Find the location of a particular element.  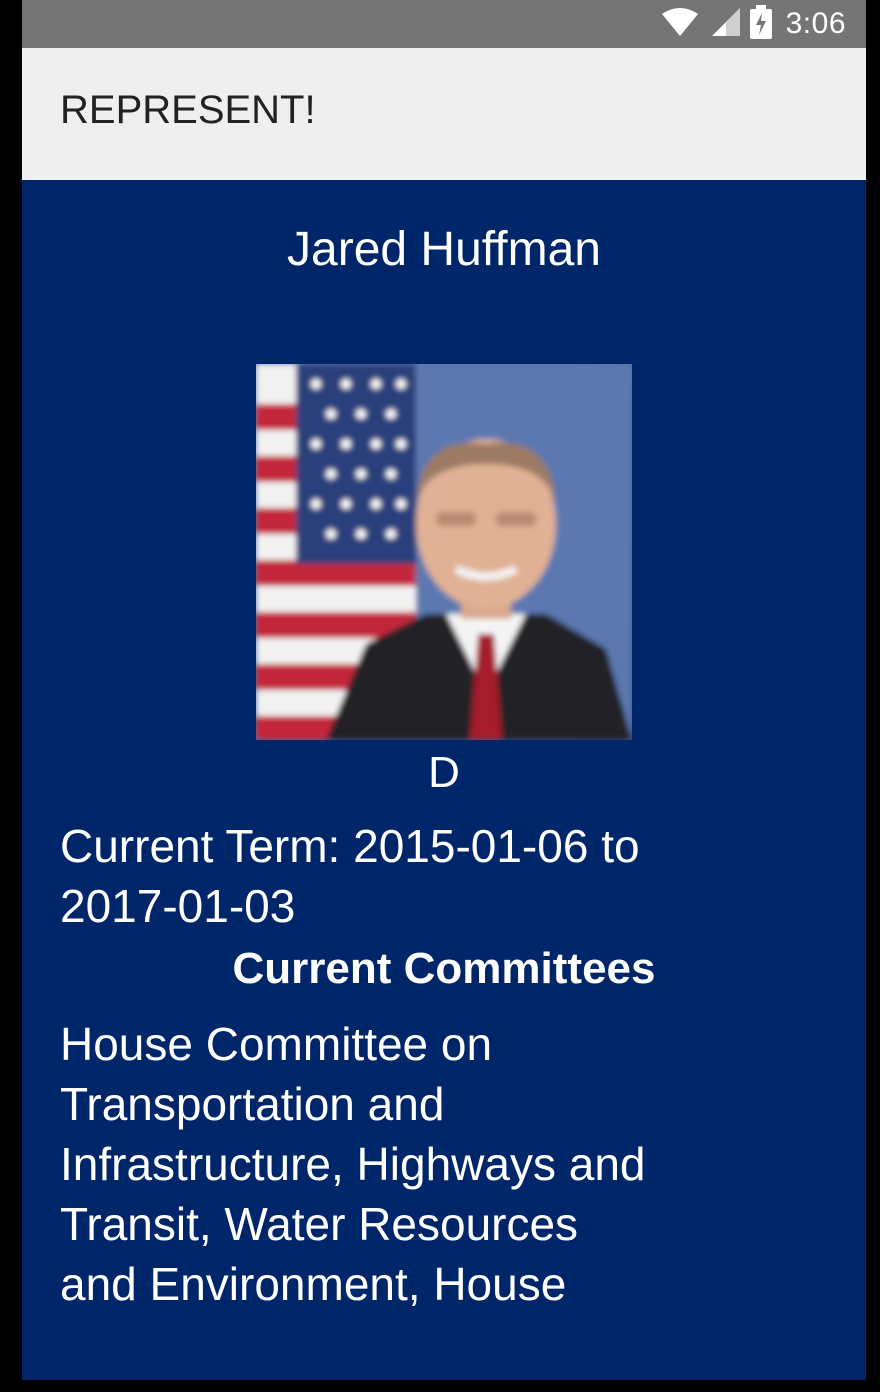

status-bar: 3:06 is located at coordinates (444, 24).